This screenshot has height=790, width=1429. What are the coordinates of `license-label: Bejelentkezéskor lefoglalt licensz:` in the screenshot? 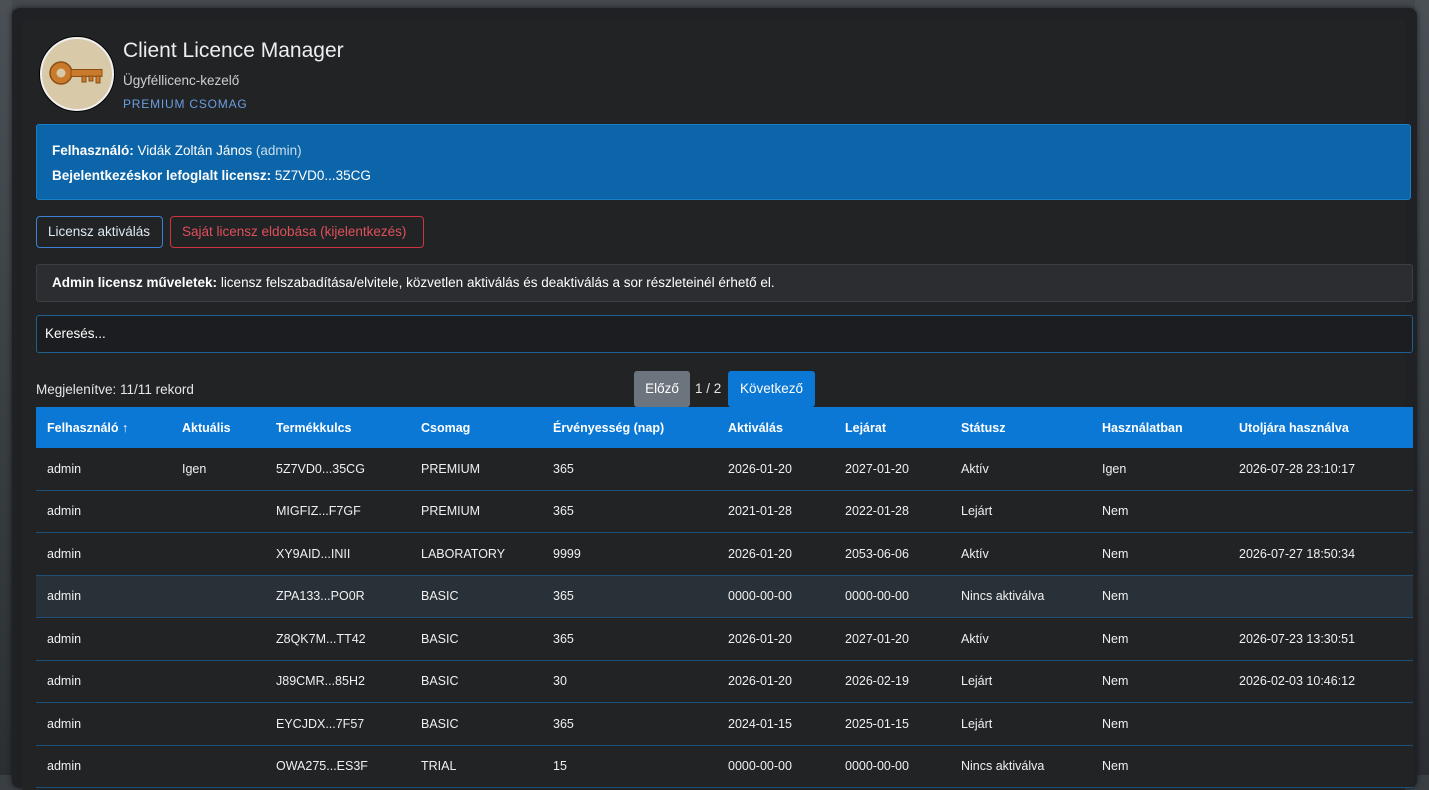 It's located at (162, 175).